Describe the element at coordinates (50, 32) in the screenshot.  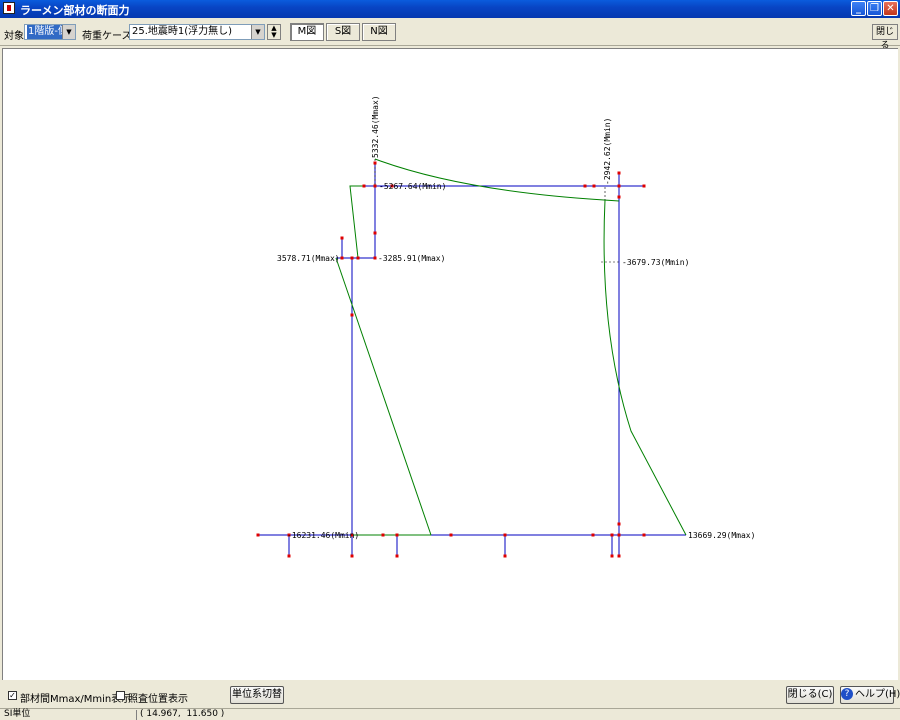
I see `target-select: 1階版-側壁 ▼` at that location.